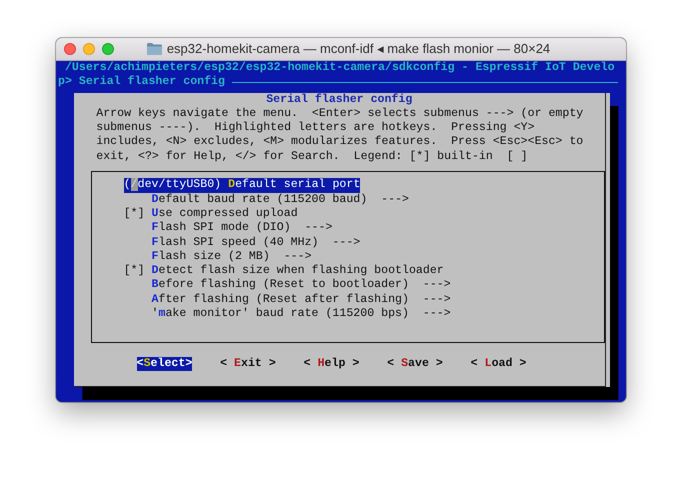 This screenshot has width=682, height=477. Describe the element at coordinates (89, 49) in the screenshot. I see `minimize-button` at that location.